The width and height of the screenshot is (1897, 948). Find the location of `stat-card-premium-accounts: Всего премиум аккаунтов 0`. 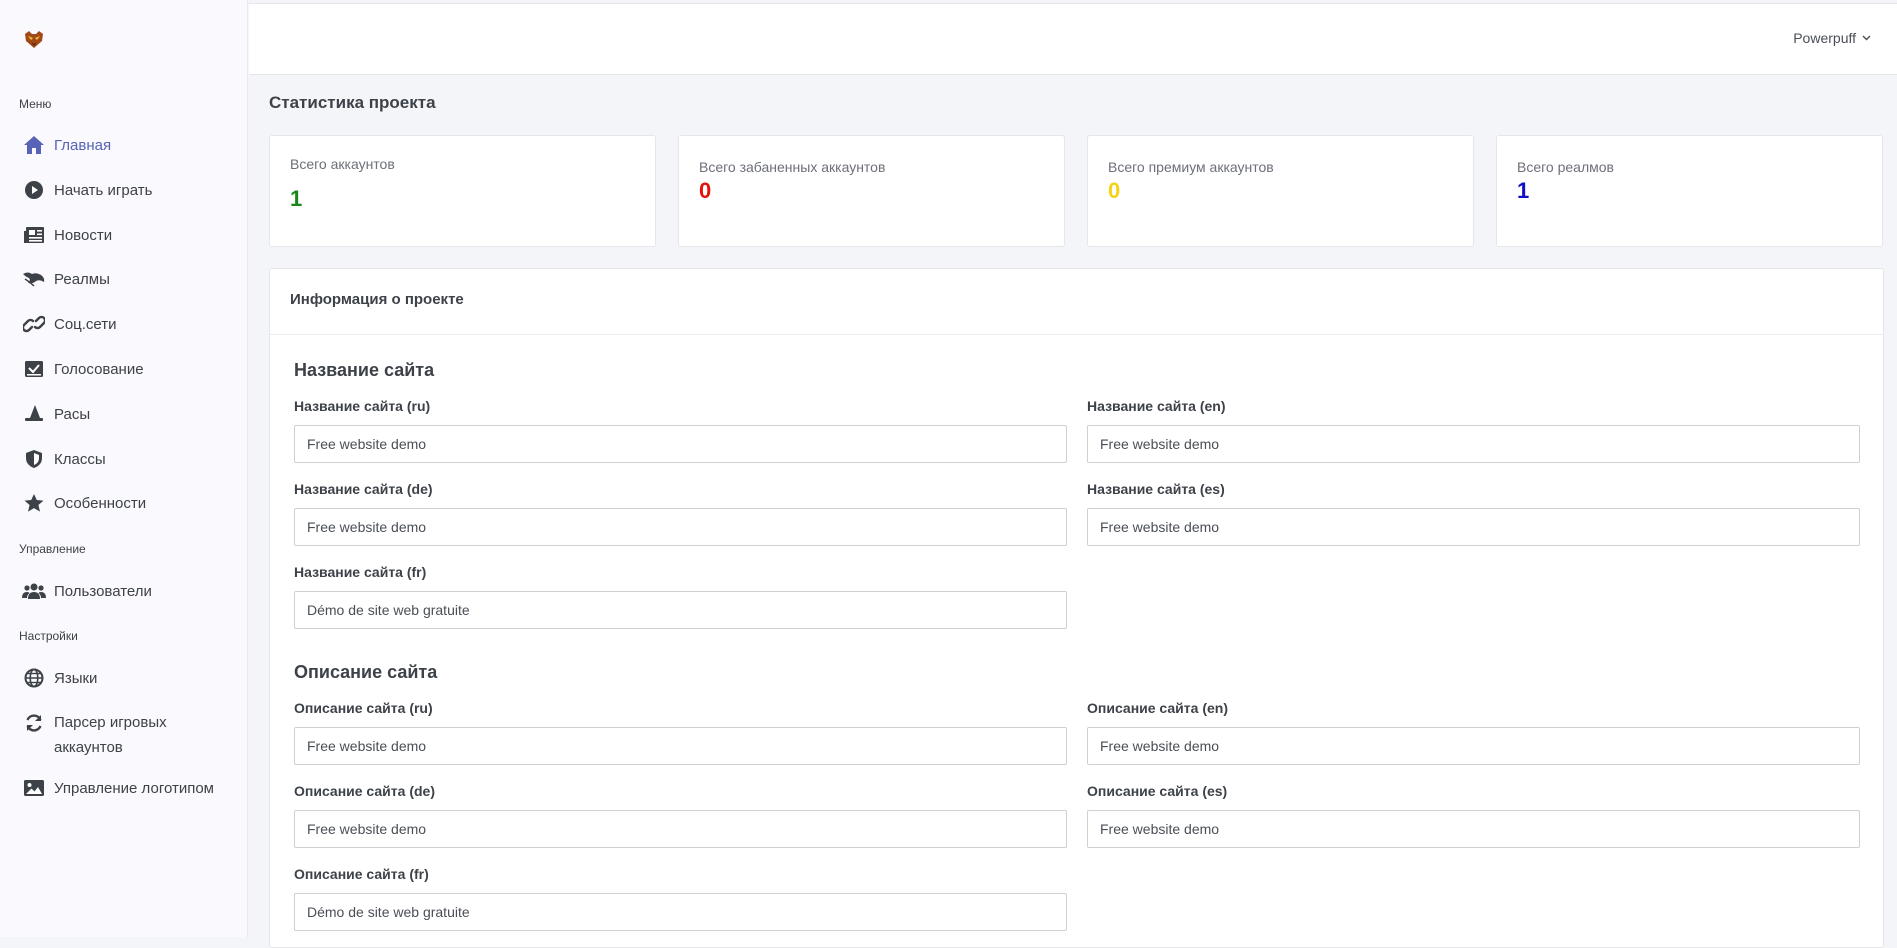

stat-card-premium-accounts: Всего премиум аккаунтов 0 is located at coordinates (1280, 191).